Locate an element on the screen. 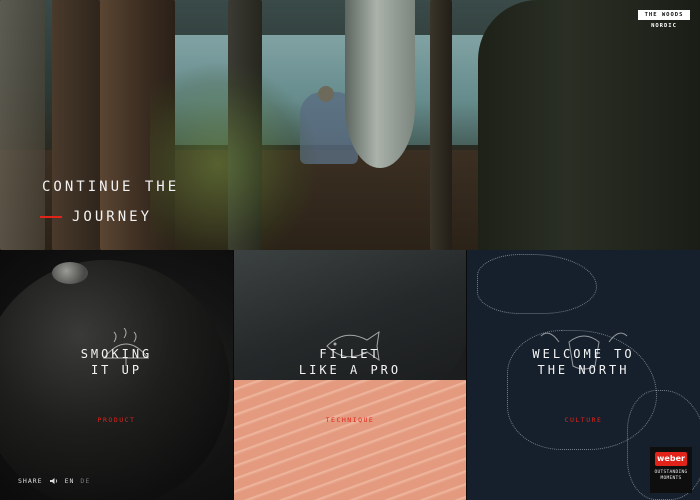 This screenshot has height=500, width=700. tile-title-line-2: THE NORTH is located at coordinates (583, 370).